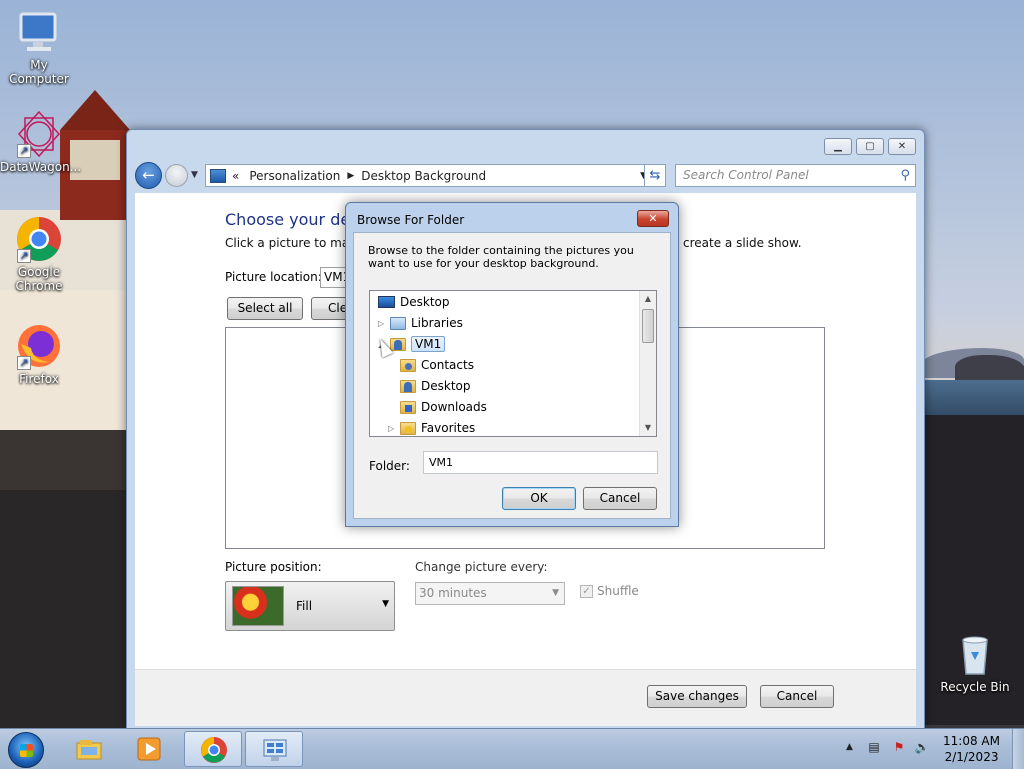 Image resolution: width=1024 pixels, height=769 pixels. What do you see at coordinates (39, 279) in the screenshot?
I see `desktop-icon-label: Google Chrome` at bounding box center [39, 279].